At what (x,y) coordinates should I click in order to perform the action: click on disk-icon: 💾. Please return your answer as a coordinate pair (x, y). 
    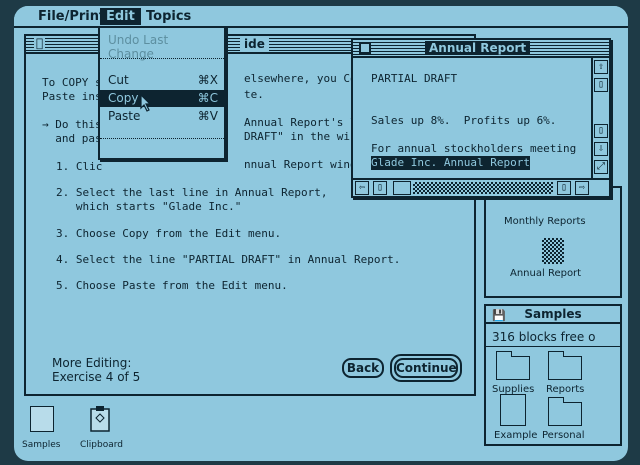
    Looking at the image, I should click on (499, 316).